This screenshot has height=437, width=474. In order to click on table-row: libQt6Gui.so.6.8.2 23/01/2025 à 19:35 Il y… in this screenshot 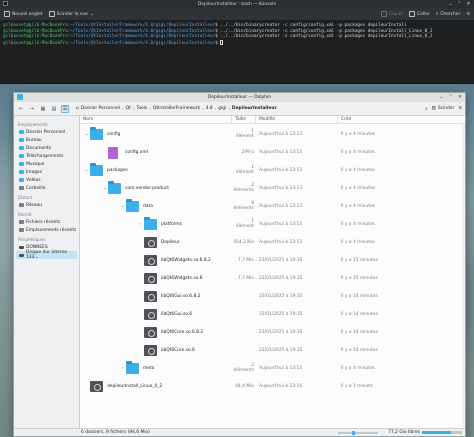, I will do `click(272, 296)`.